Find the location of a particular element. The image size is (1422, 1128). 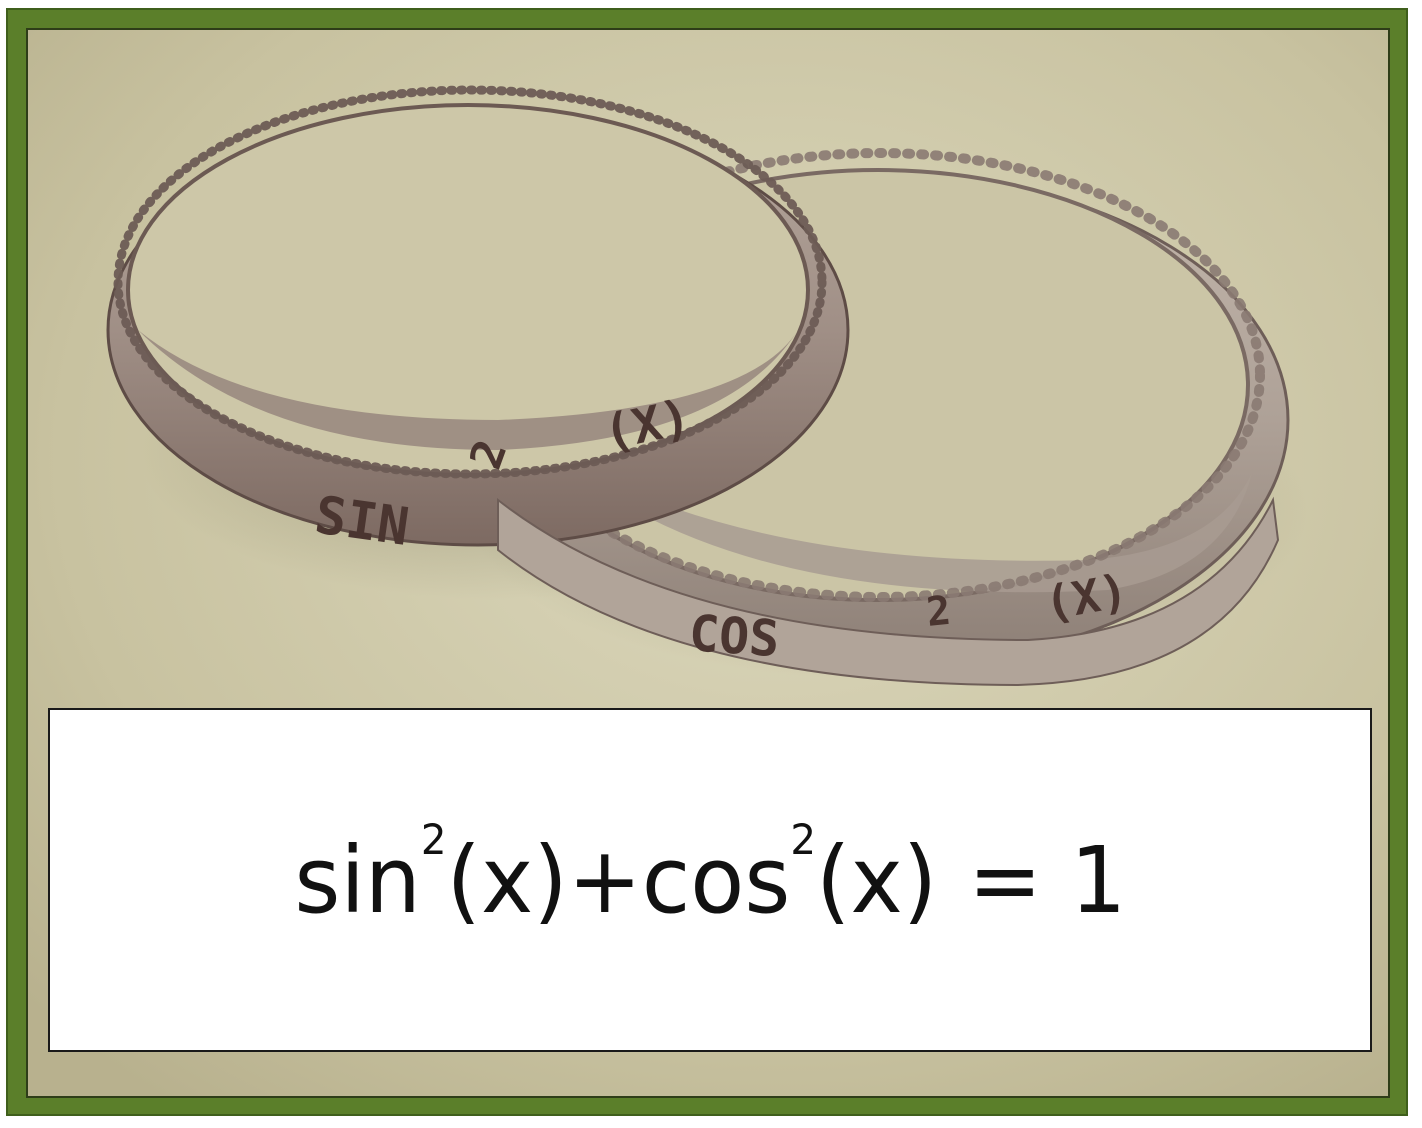

formula-sin: sin is located at coordinates (357, 880).